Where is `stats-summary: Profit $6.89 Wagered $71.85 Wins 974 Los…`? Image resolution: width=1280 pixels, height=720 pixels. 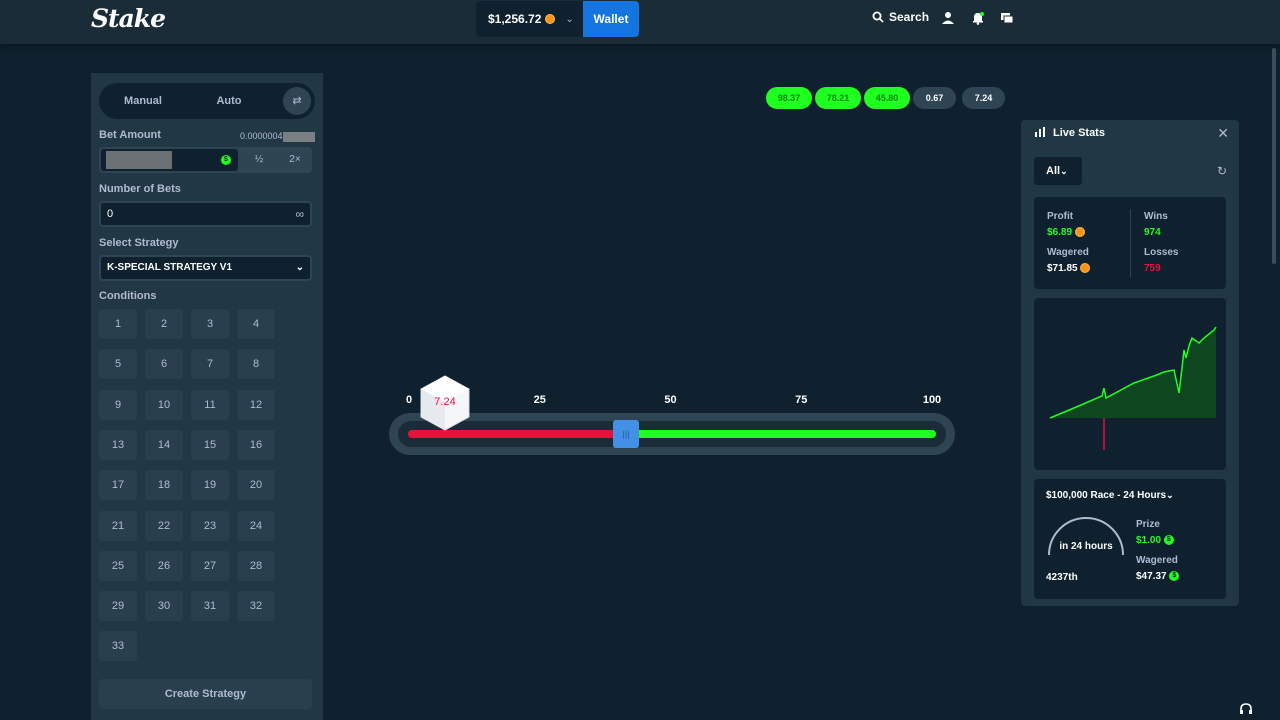
stats-summary: Profit $6.89 Wagered $71.85 Wins 974 Los… is located at coordinates (1130, 243).